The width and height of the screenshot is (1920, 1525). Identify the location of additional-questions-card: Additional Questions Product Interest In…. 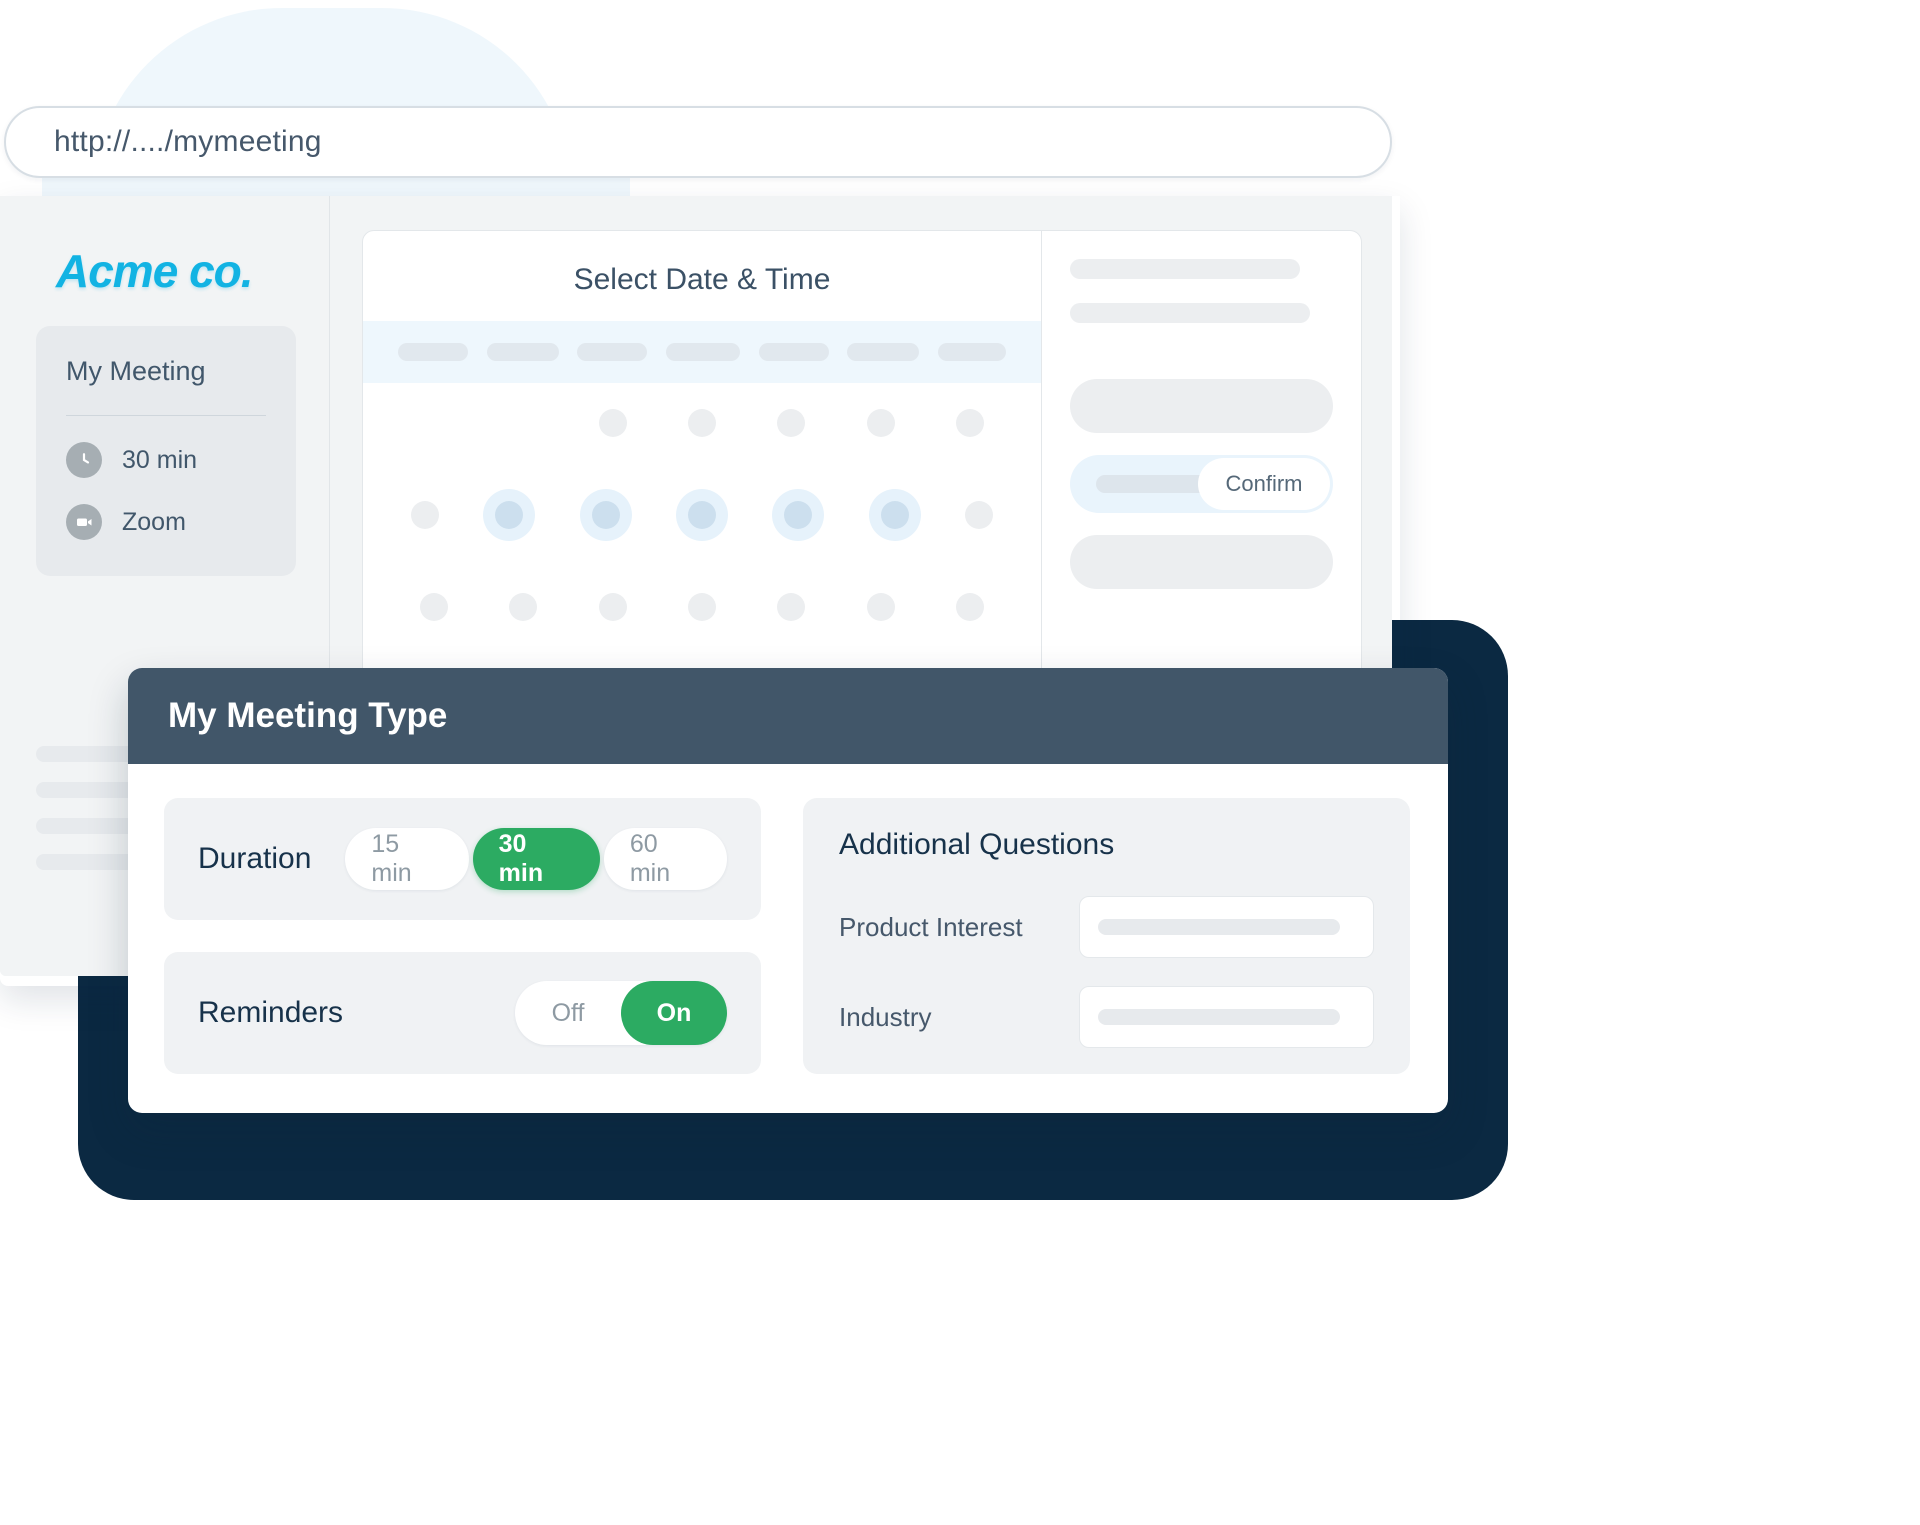
(1106, 936).